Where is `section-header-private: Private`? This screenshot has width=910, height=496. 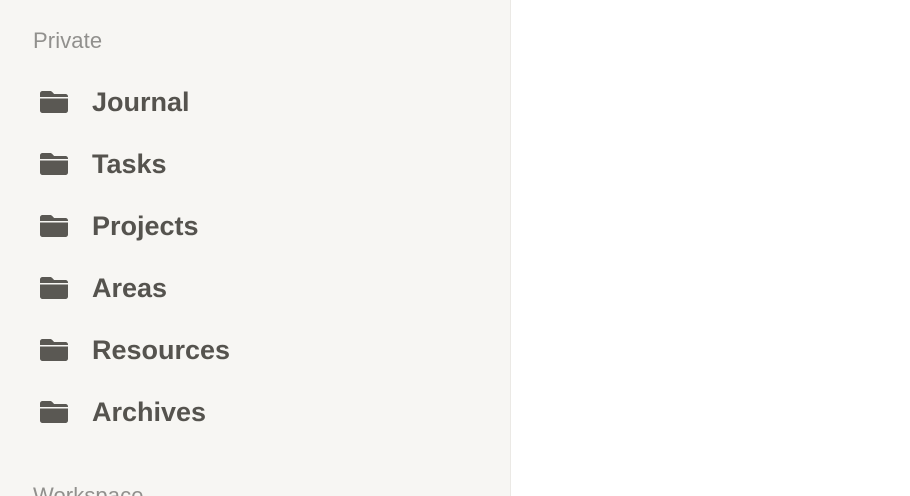 section-header-private: Private is located at coordinates (67, 41).